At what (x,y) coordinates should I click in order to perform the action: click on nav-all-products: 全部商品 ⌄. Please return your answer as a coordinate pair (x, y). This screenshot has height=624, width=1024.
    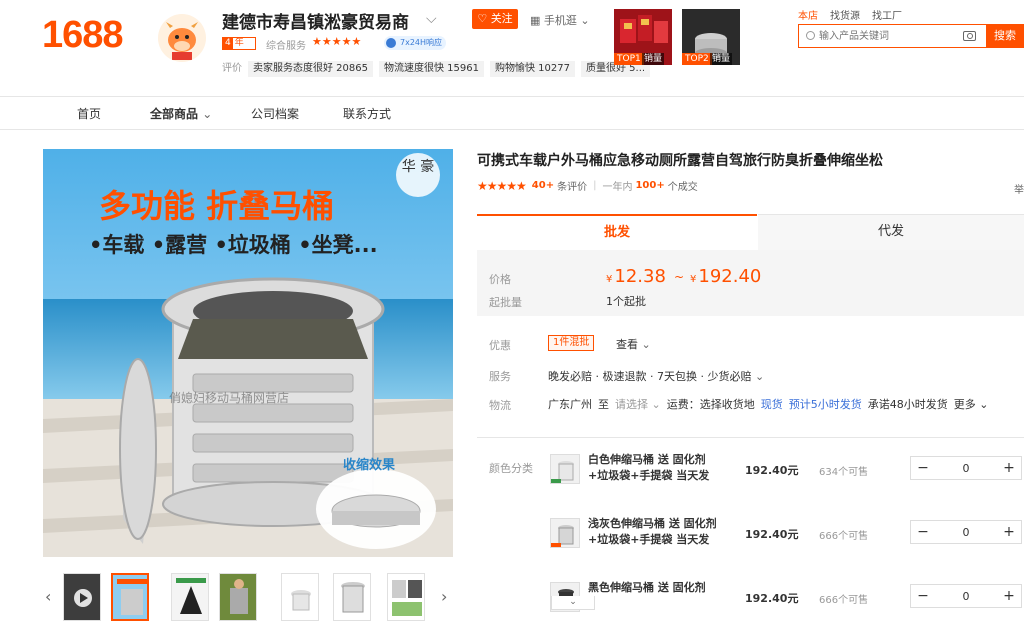
    Looking at the image, I should click on (181, 113).